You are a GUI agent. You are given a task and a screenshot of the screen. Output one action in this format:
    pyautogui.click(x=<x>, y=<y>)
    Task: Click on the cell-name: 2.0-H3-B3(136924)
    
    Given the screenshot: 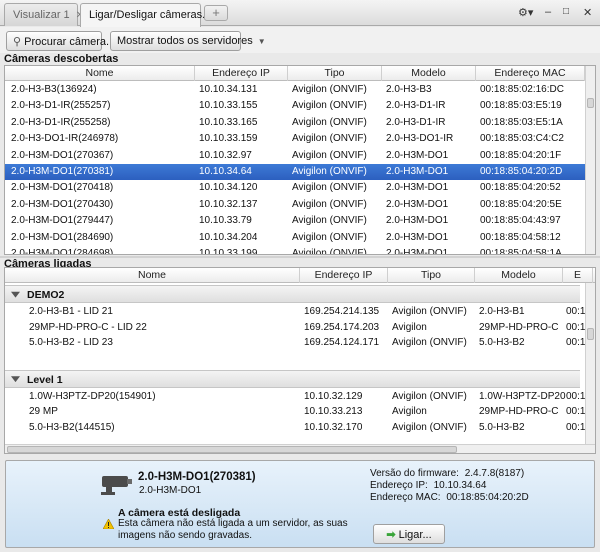 What is the action you would take?
    pyautogui.click(x=54, y=89)
    